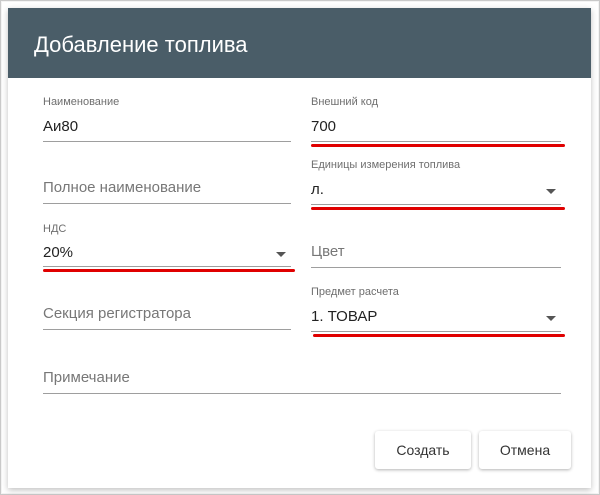  I want to click on name-input: Аи80, so click(60, 127).